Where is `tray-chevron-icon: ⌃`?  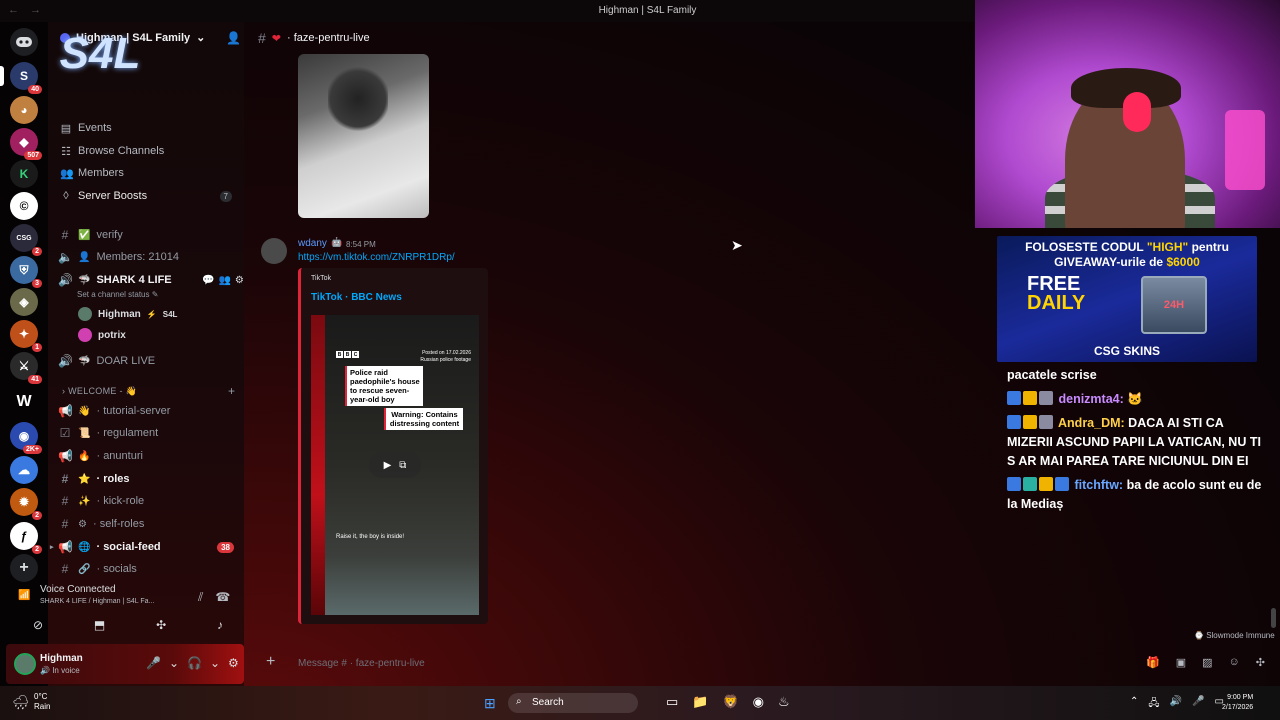 tray-chevron-icon: ⌃ is located at coordinates (1134, 704).